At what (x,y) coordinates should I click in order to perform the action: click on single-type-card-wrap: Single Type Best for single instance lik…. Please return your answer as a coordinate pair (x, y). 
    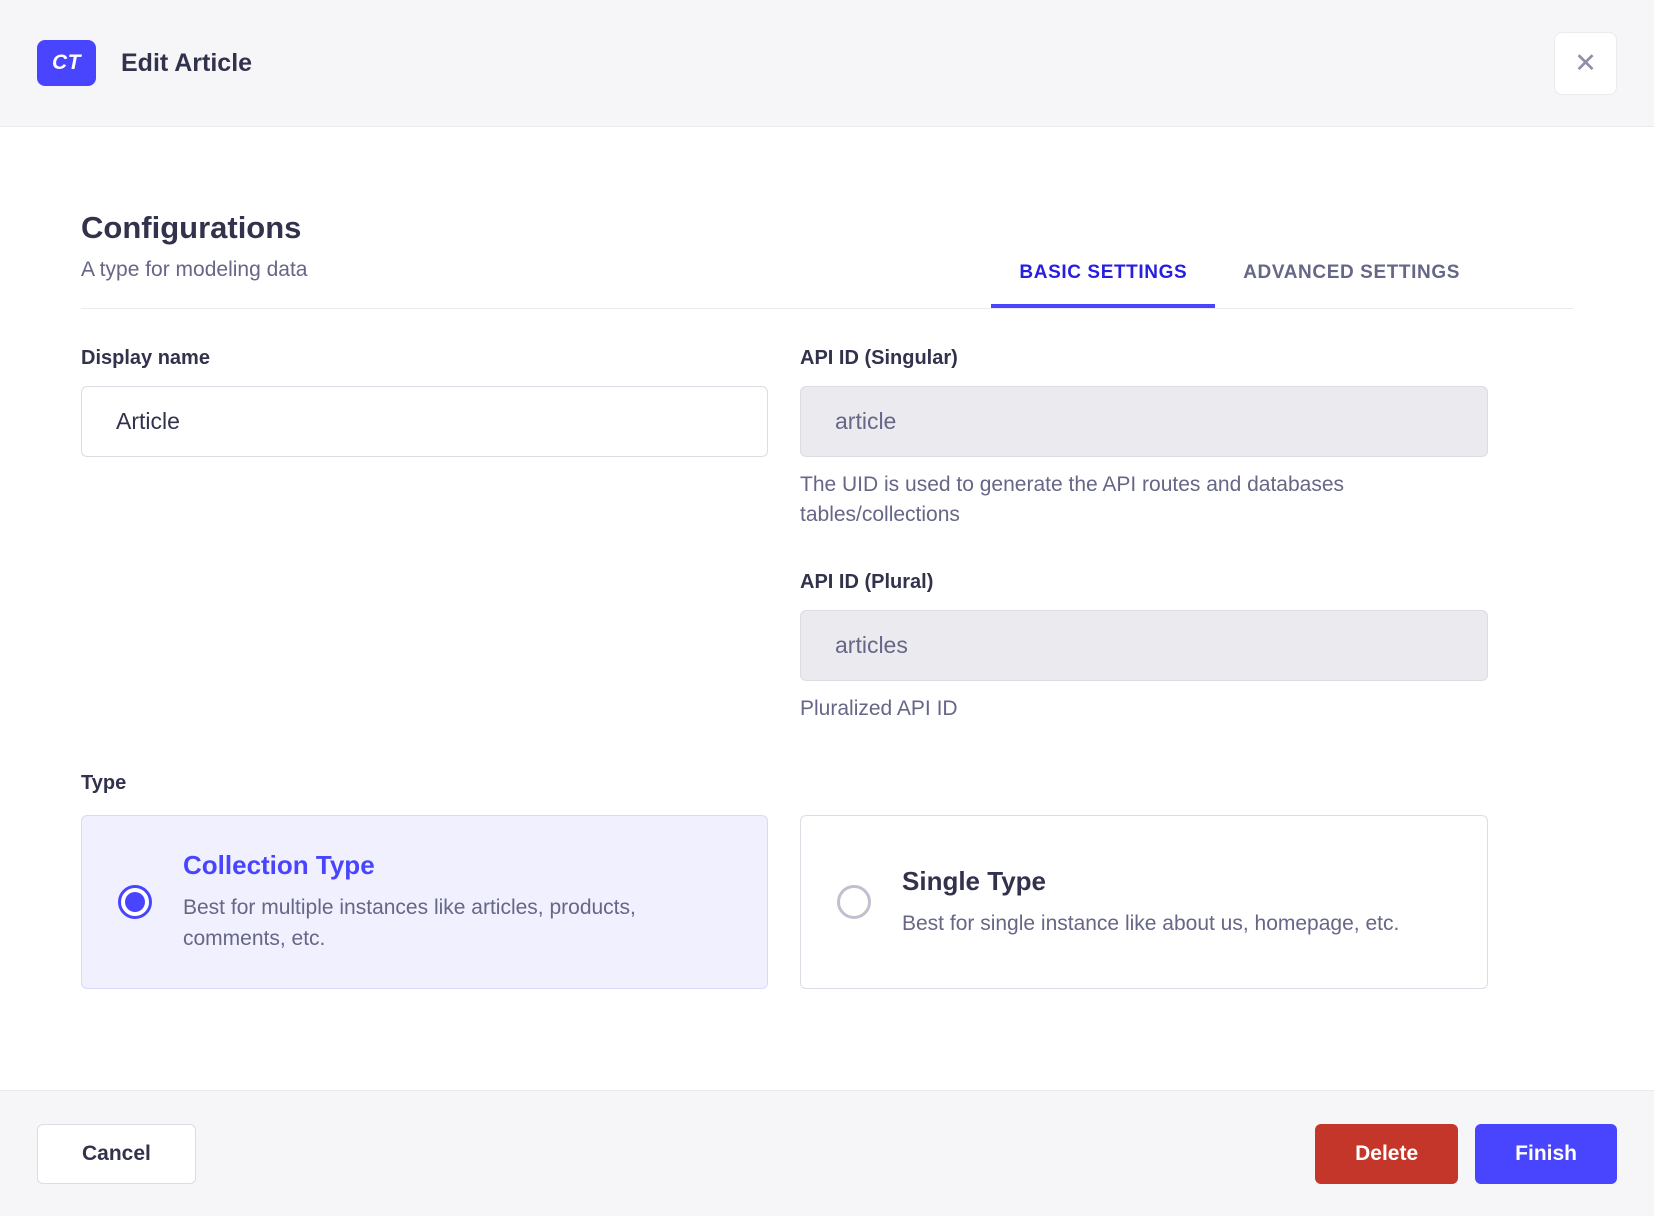
    Looking at the image, I should click on (1144, 902).